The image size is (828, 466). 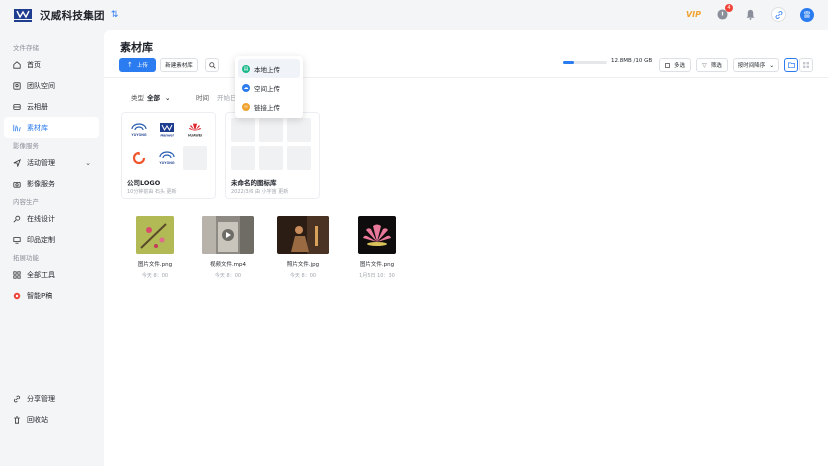 I want to click on brush-icon, so click(x=17, y=218).